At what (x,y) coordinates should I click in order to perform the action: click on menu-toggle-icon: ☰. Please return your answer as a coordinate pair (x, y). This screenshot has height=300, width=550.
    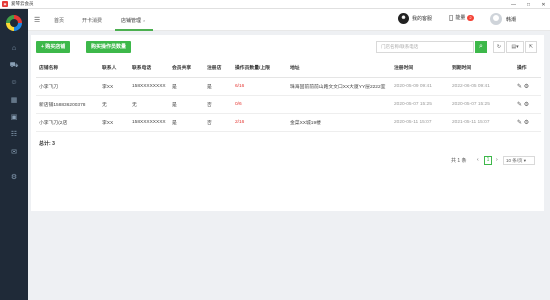
    Looking at the image, I should click on (37, 20).